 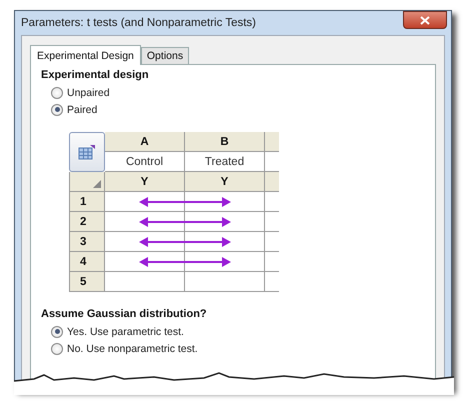 I want to click on column-letter: A, so click(x=145, y=142).